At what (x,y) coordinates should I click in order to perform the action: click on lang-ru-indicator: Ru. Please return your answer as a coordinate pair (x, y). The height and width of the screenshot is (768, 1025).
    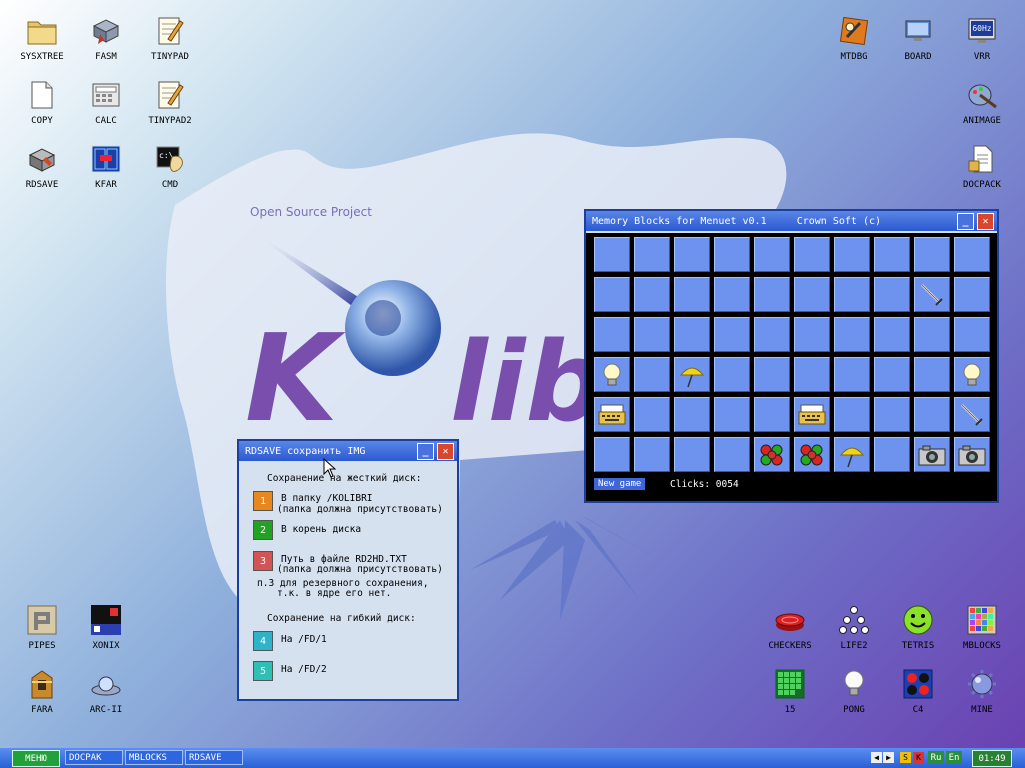
    Looking at the image, I should click on (936, 757).